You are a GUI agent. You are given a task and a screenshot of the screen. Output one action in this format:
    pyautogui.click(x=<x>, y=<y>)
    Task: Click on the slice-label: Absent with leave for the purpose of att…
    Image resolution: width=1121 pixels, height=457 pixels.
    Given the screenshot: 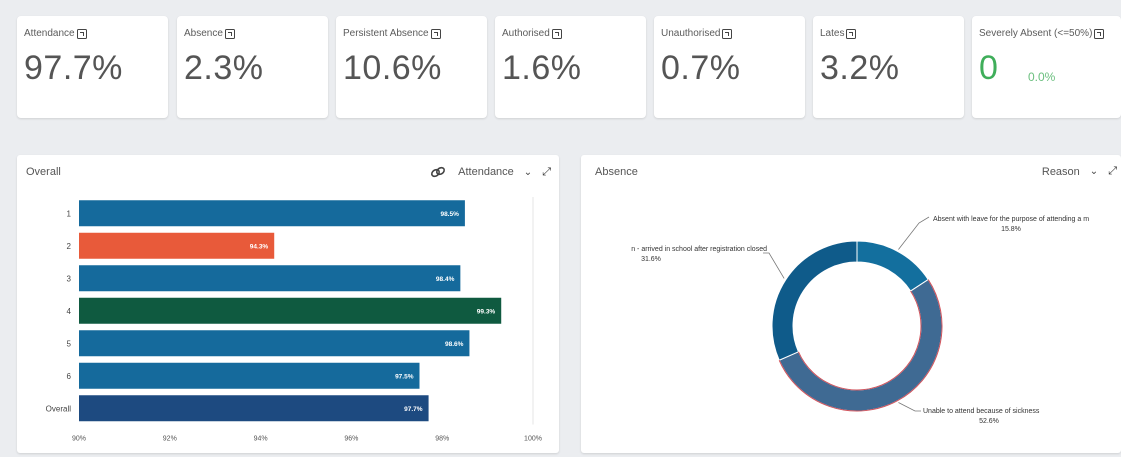 What is the action you would take?
    pyautogui.click(x=1011, y=219)
    